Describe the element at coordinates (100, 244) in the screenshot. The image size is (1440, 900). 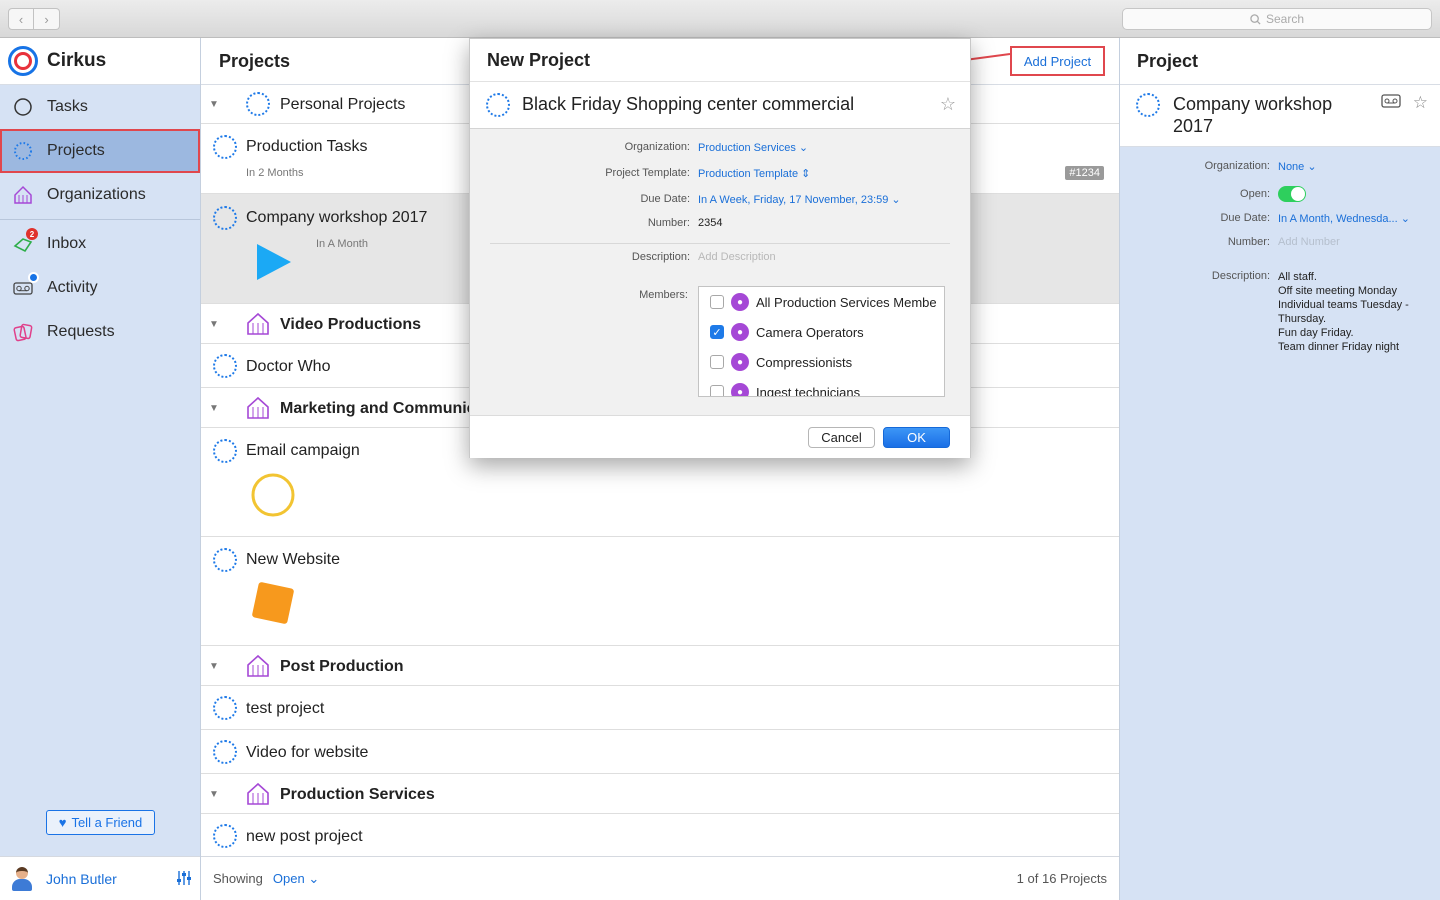
I see `sidebar-item-inbox: 2 Inbox` at that location.